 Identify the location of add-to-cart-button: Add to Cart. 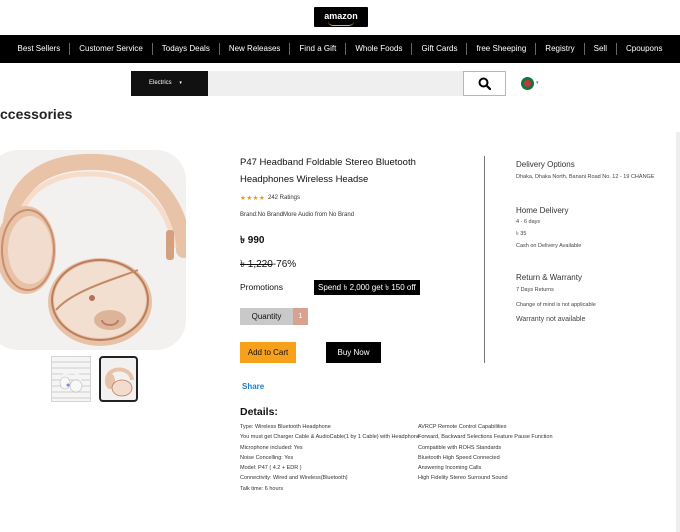
(268, 352).